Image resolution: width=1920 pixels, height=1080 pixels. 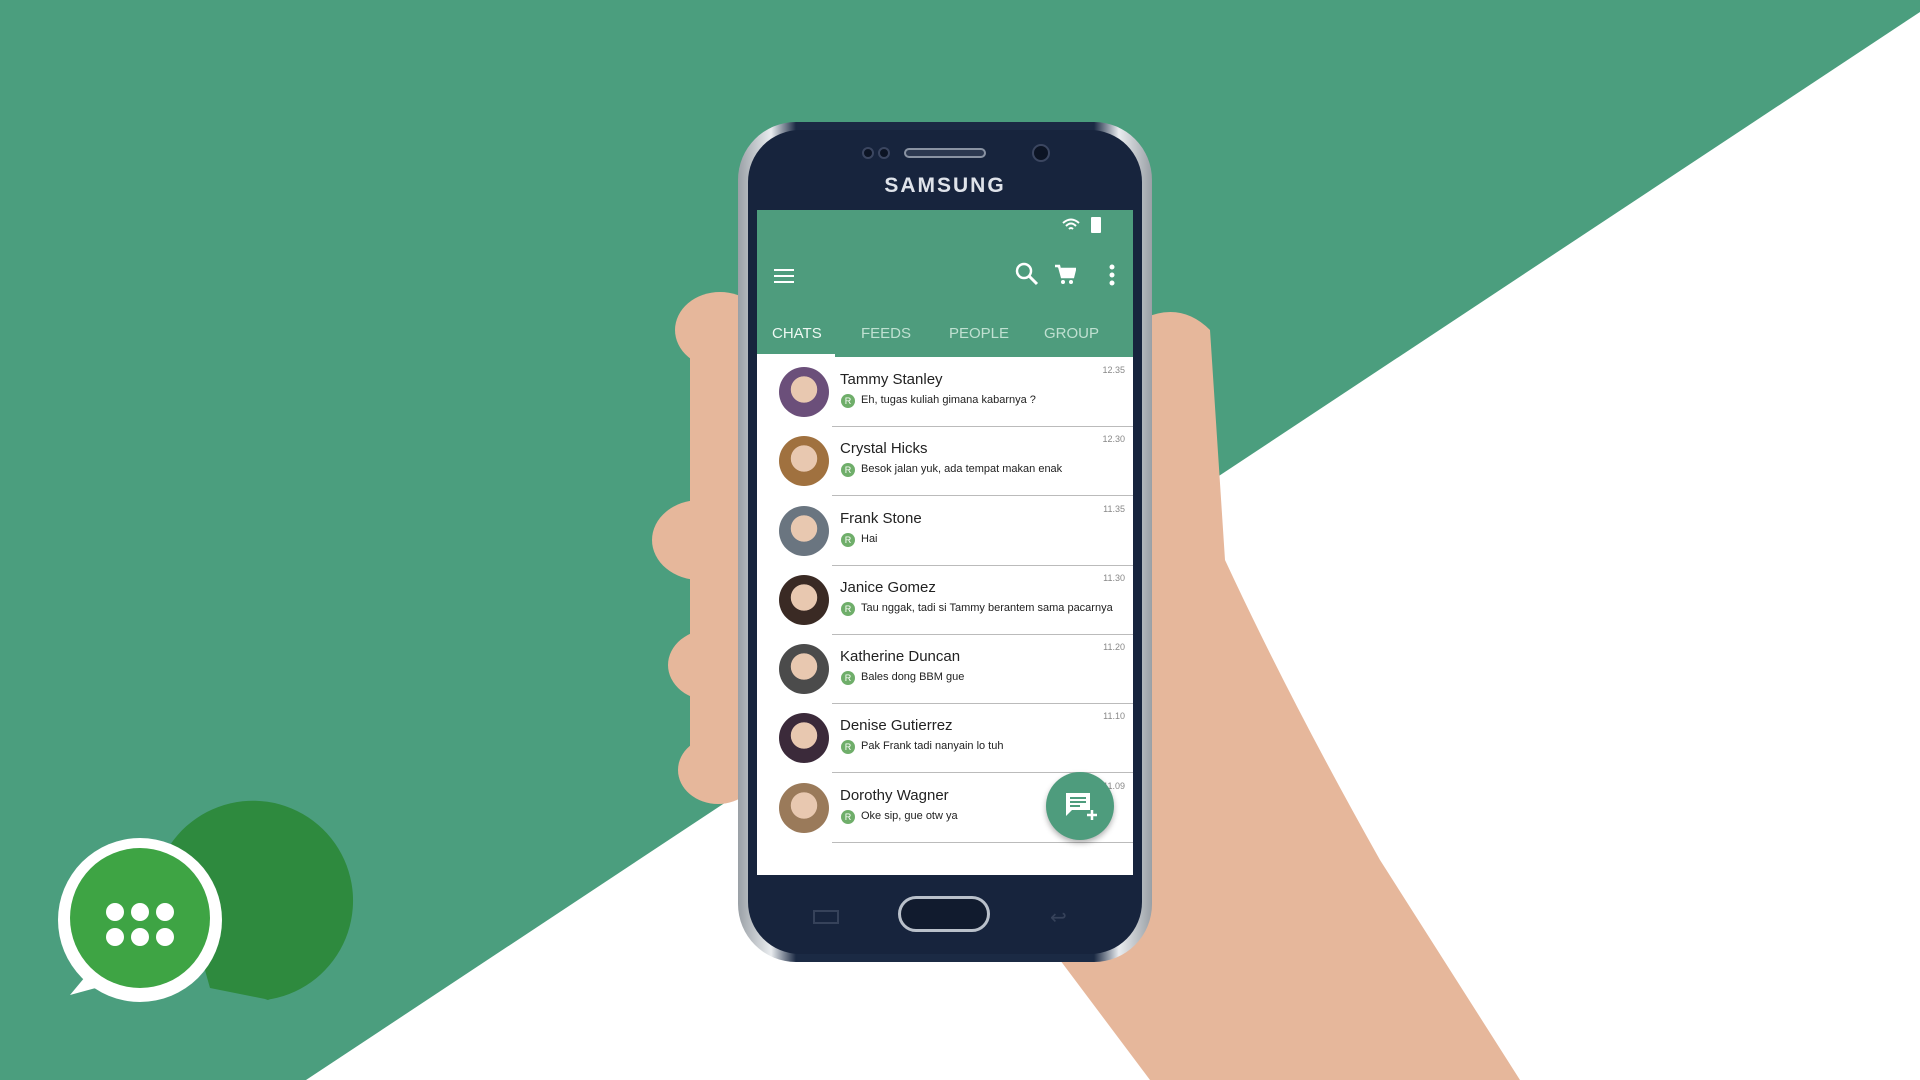 What do you see at coordinates (900, 656) in the screenshot?
I see `contact-name: Katherine Duncan` at bounding box center [900, 656].